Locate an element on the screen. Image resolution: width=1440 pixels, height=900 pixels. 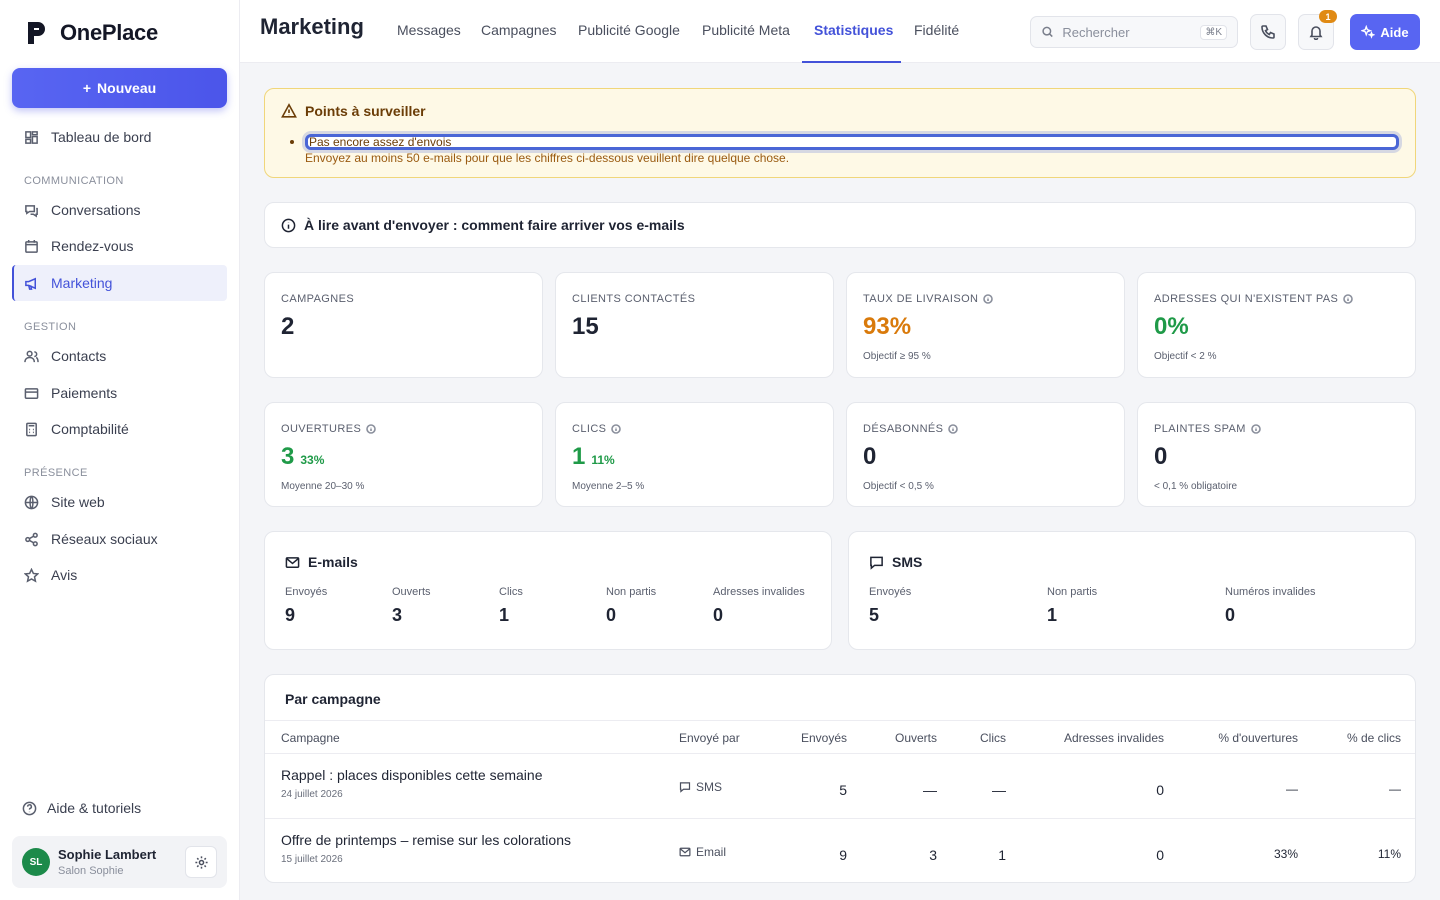
active-tab-indicator is located at coordinates (851, 62).